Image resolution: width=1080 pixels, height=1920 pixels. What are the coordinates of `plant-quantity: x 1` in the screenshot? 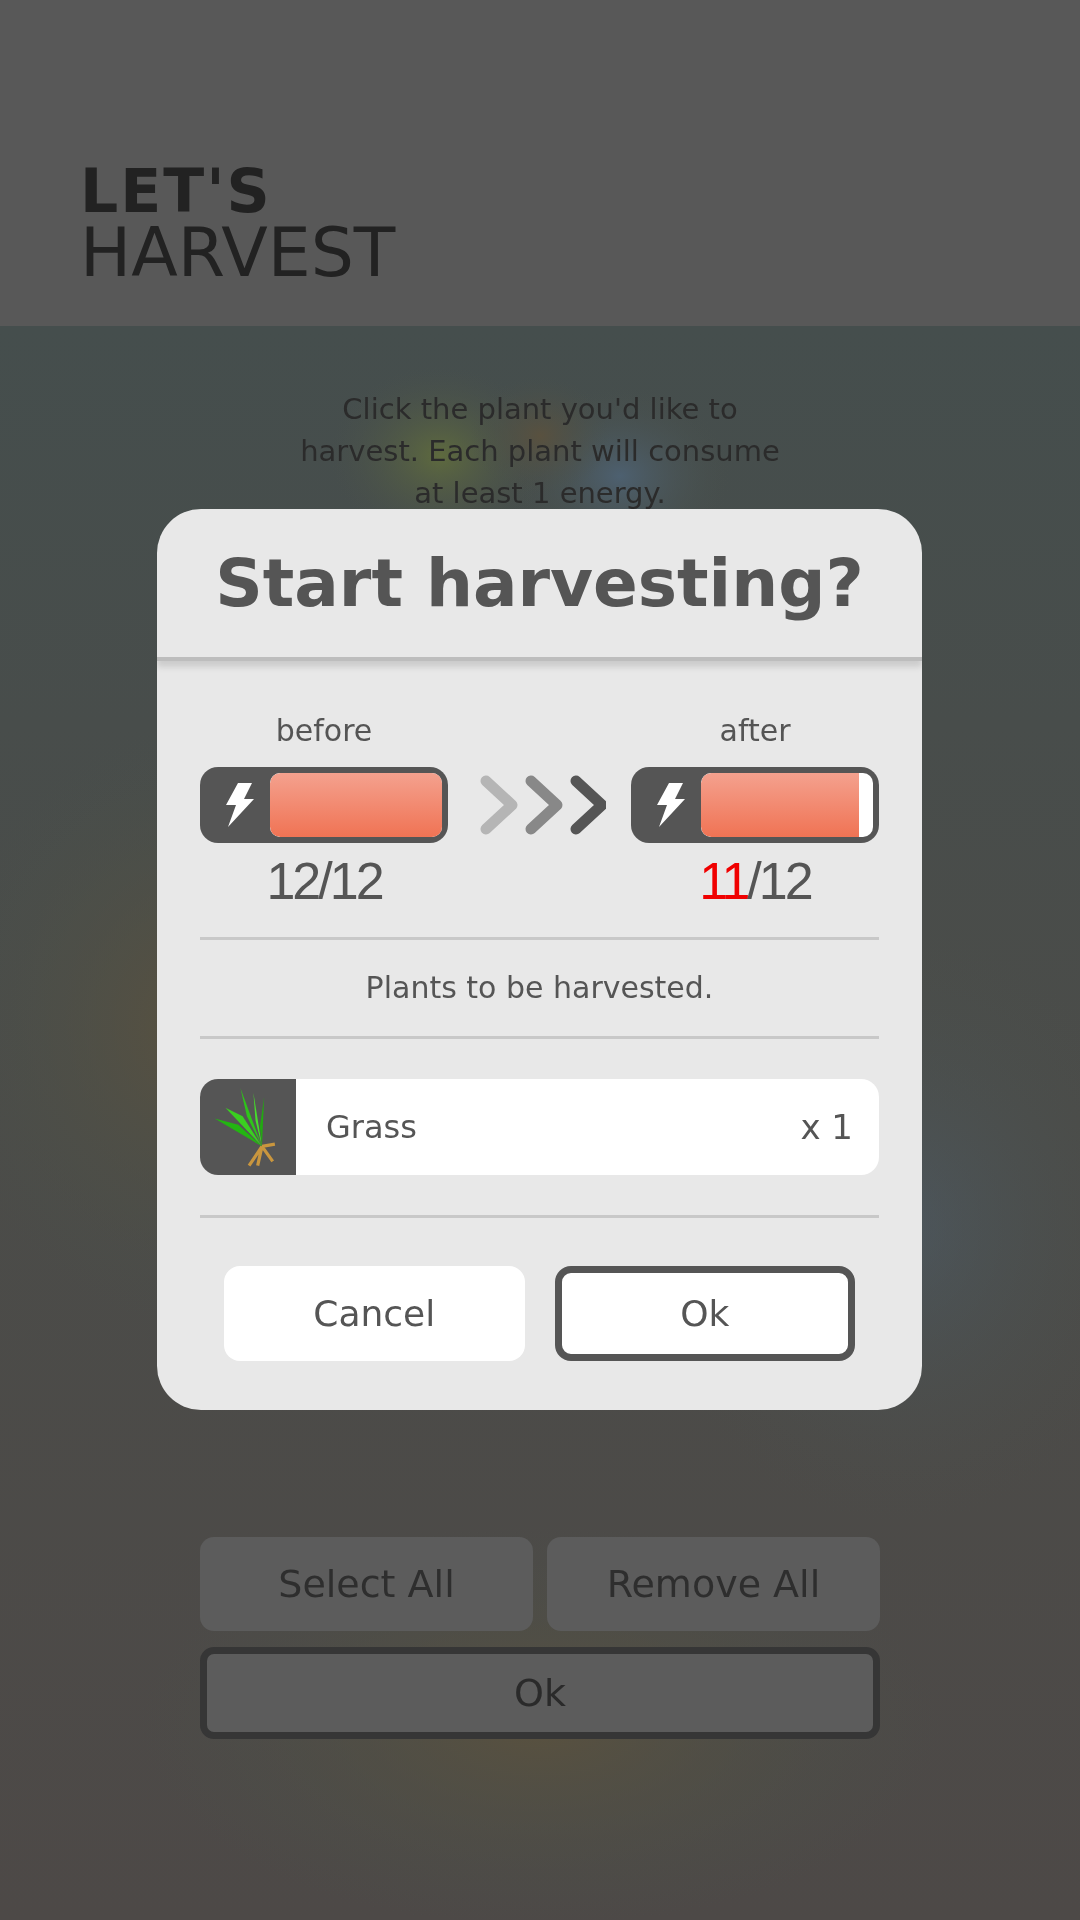 It's located at (826, 1127).